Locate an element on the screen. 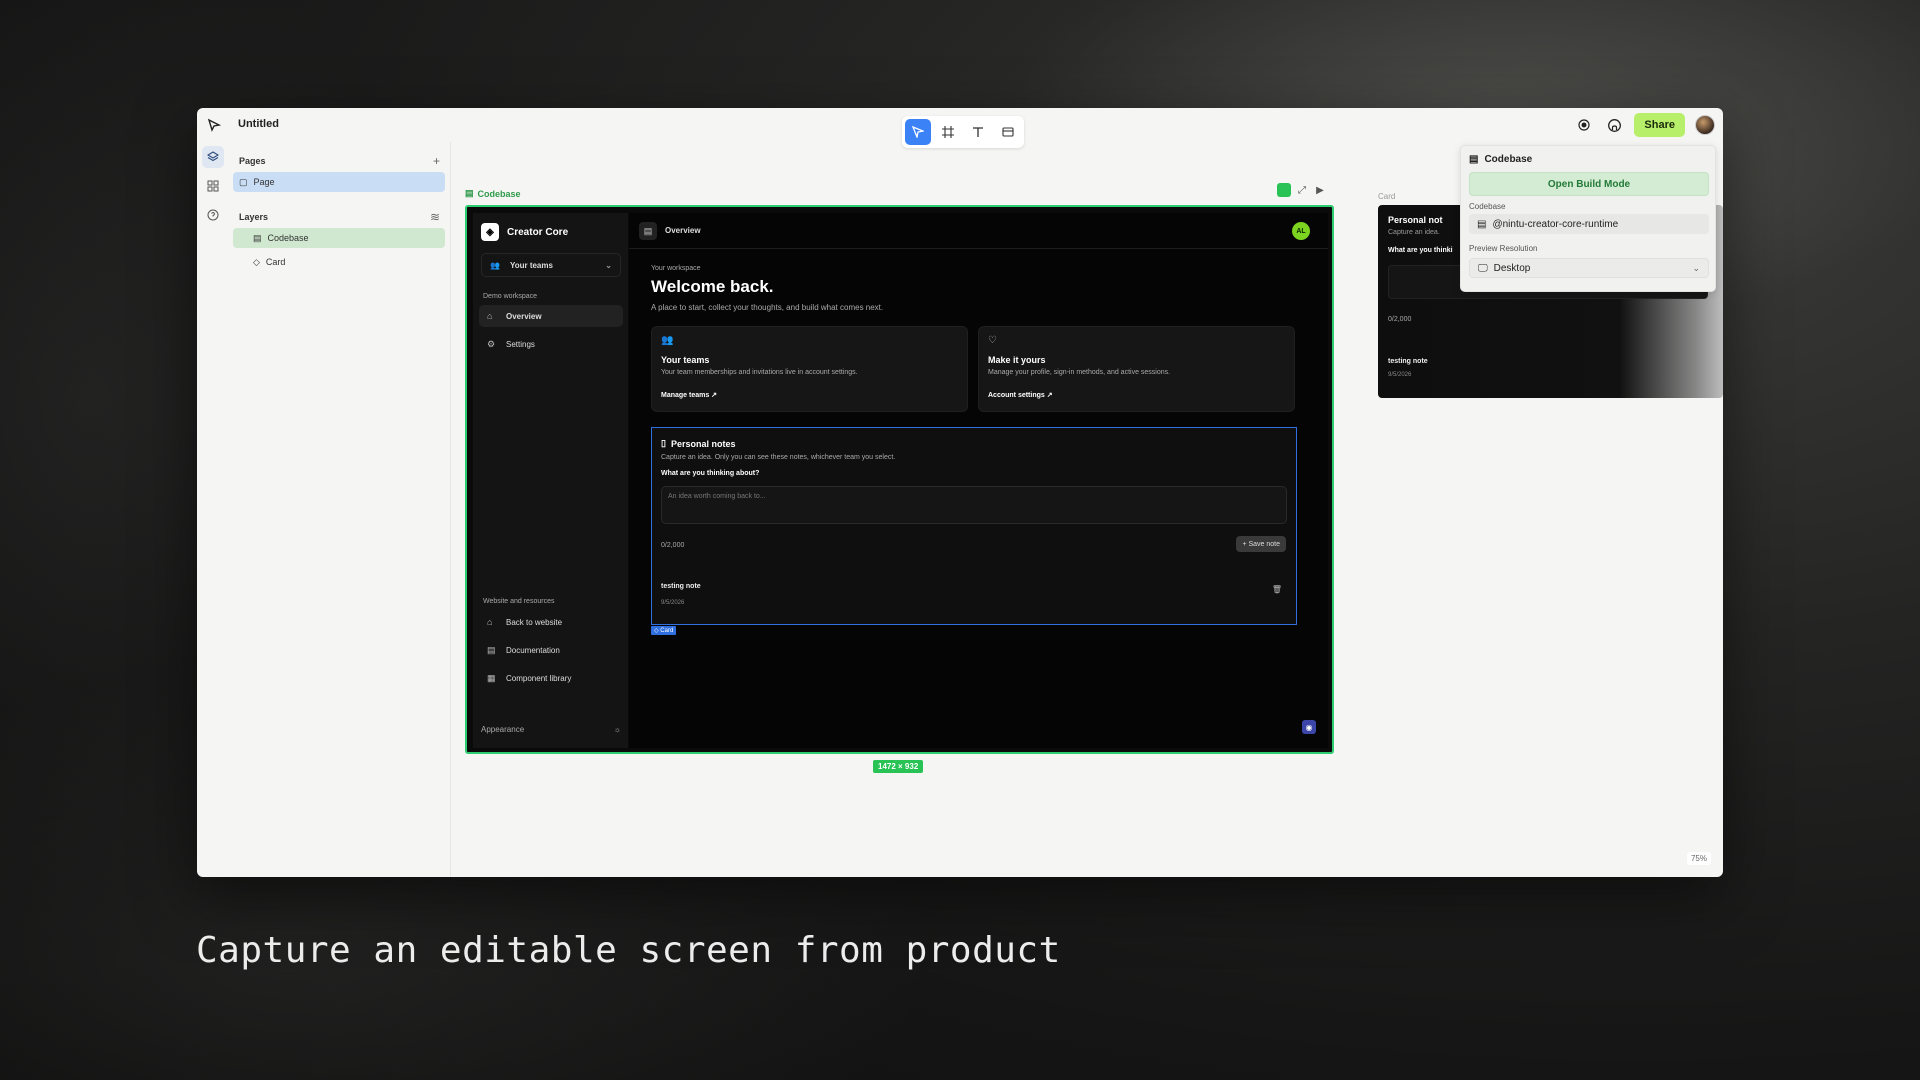 Image resolution: width=1920 pixels, height=1080 pixels. component-tool-button is located at coordinates (1008, 132).